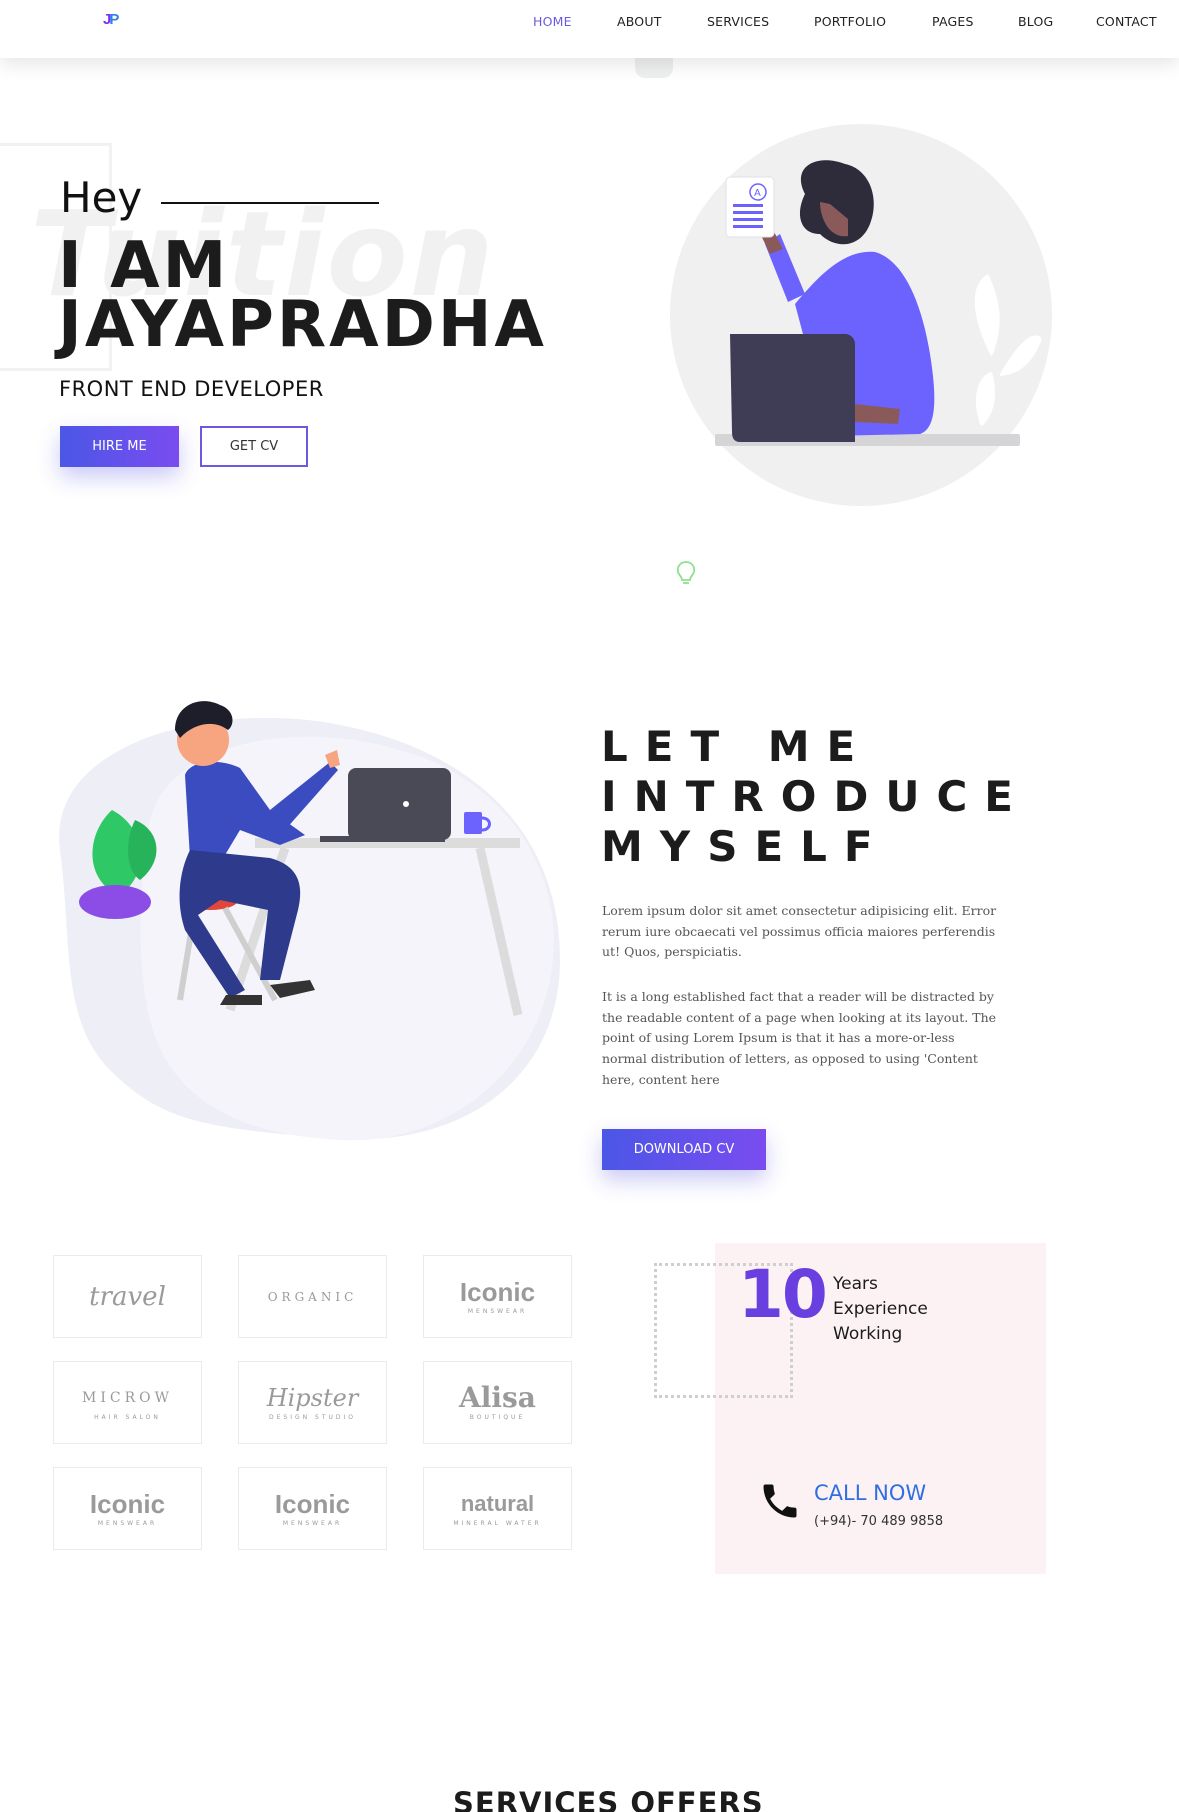 This screenshot has height=1812, width=1179. I want to click on experience-label-line2: Experience, so click(880, 1309).